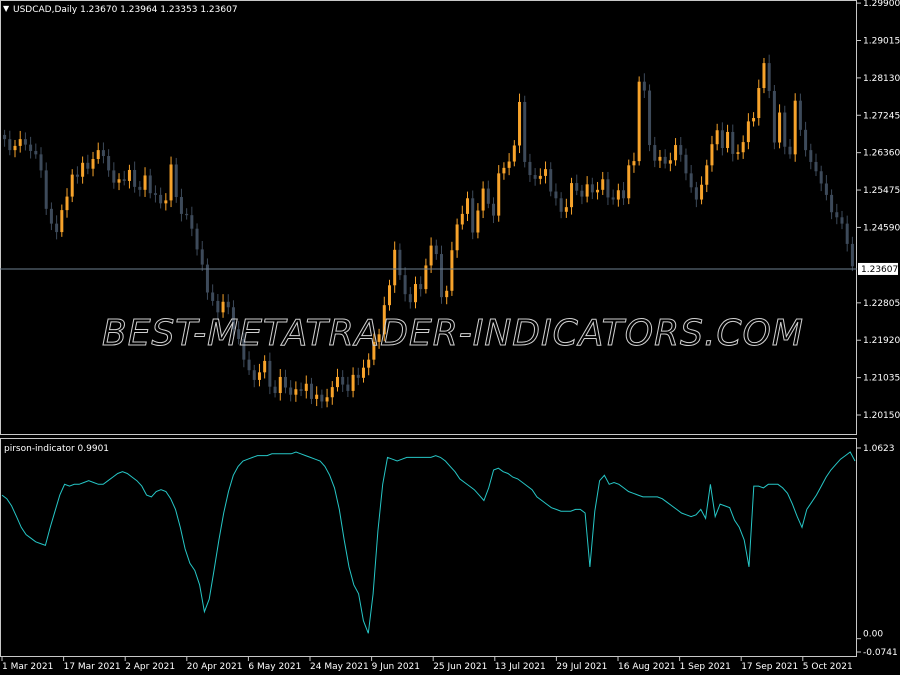  What do you see at coordinates (881, 228) in the screenshot?
I see `price-tick-label: 1.24590` at bounding box center [881, 228].